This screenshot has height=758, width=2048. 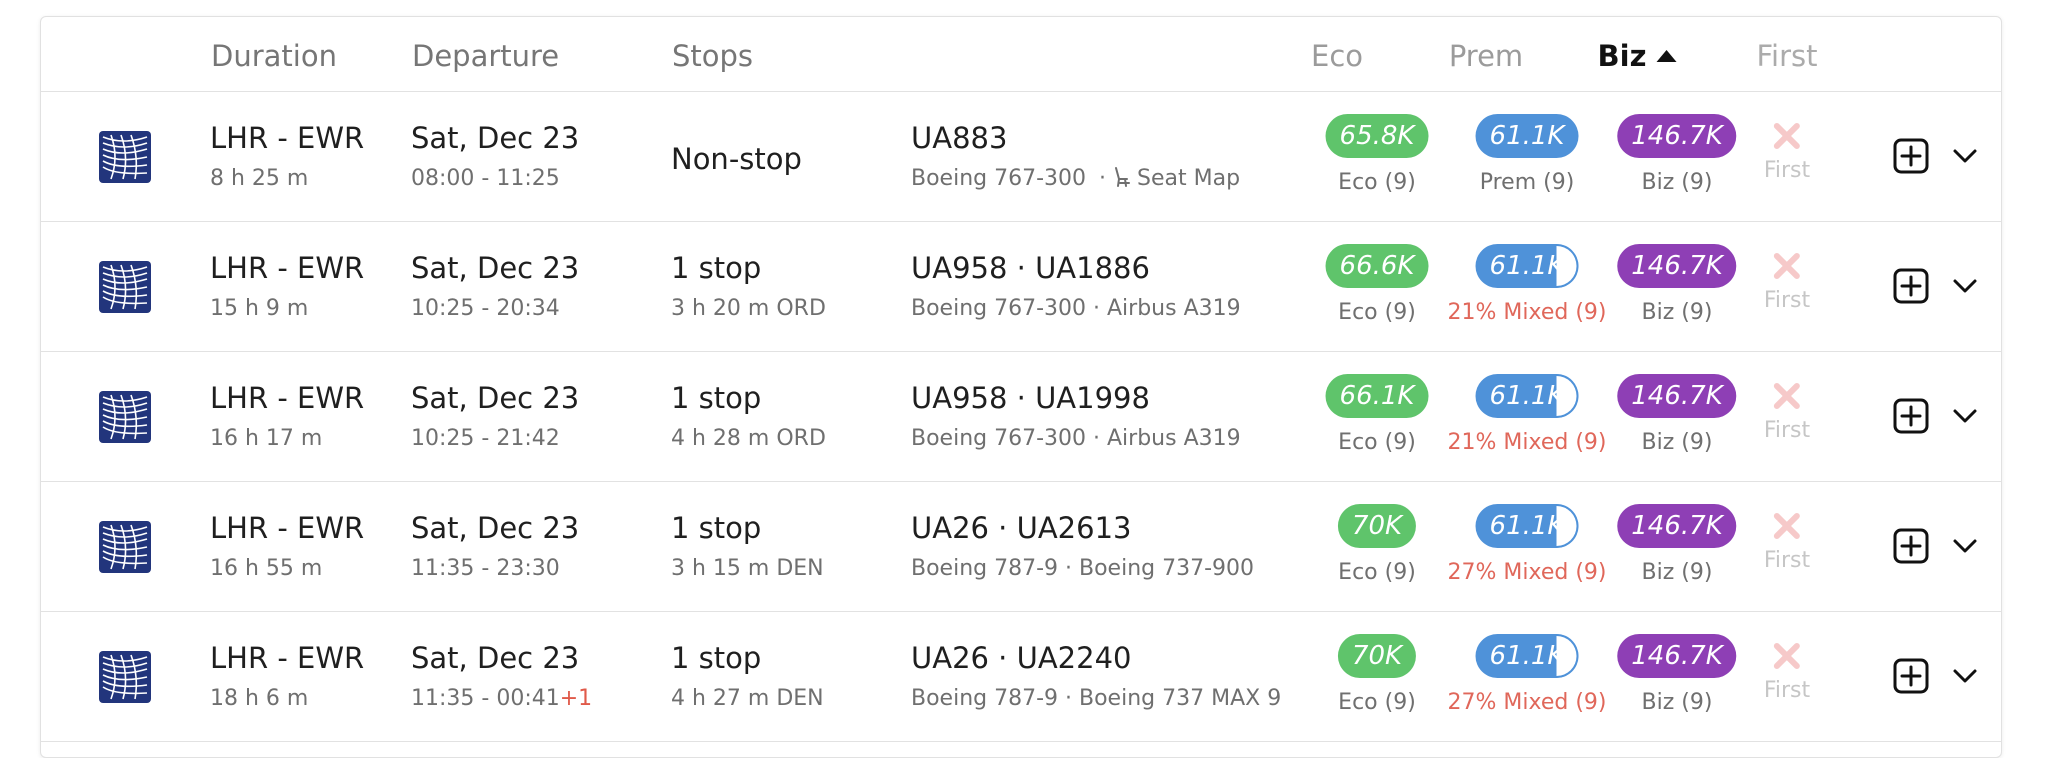 I want to click on seat-map-label: Seat Map, so click(x=1189, y=178).